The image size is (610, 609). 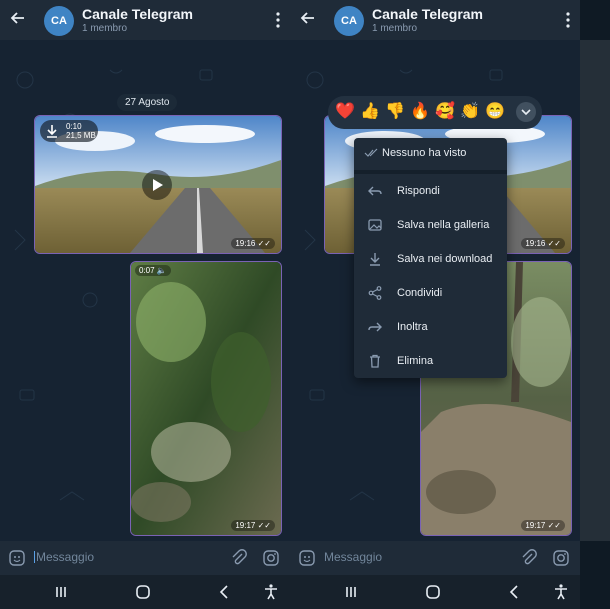 What do you see at coordinates (375, 361) in the screenshot?
I see `trash-icon` at bounding box center [375, 361].